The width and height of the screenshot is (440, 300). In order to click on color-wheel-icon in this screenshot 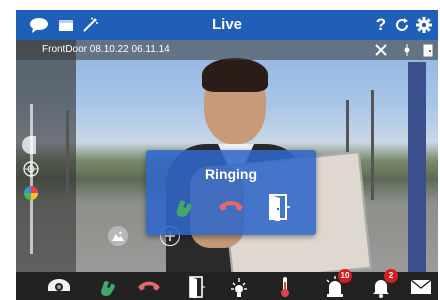, I will do `click(31, 193)`.